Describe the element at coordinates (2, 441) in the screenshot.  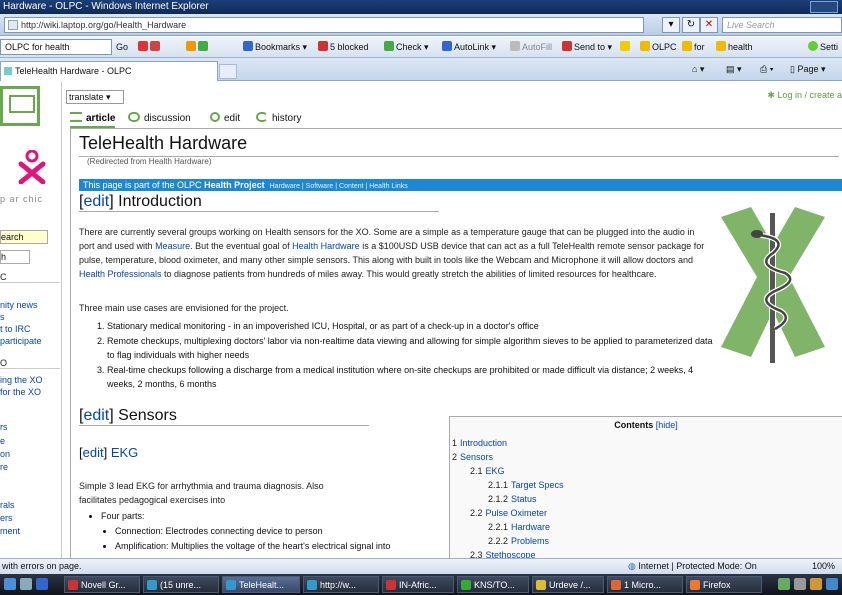
I see `sidebar-link: e` at that location.